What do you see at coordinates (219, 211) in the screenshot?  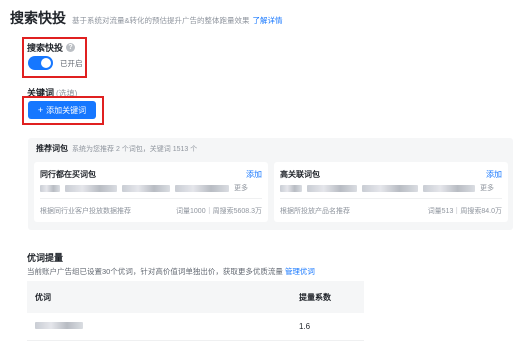 I see `package-stats: 词量1000｜周搜索5608.3万` at bounding box center [219, 211].